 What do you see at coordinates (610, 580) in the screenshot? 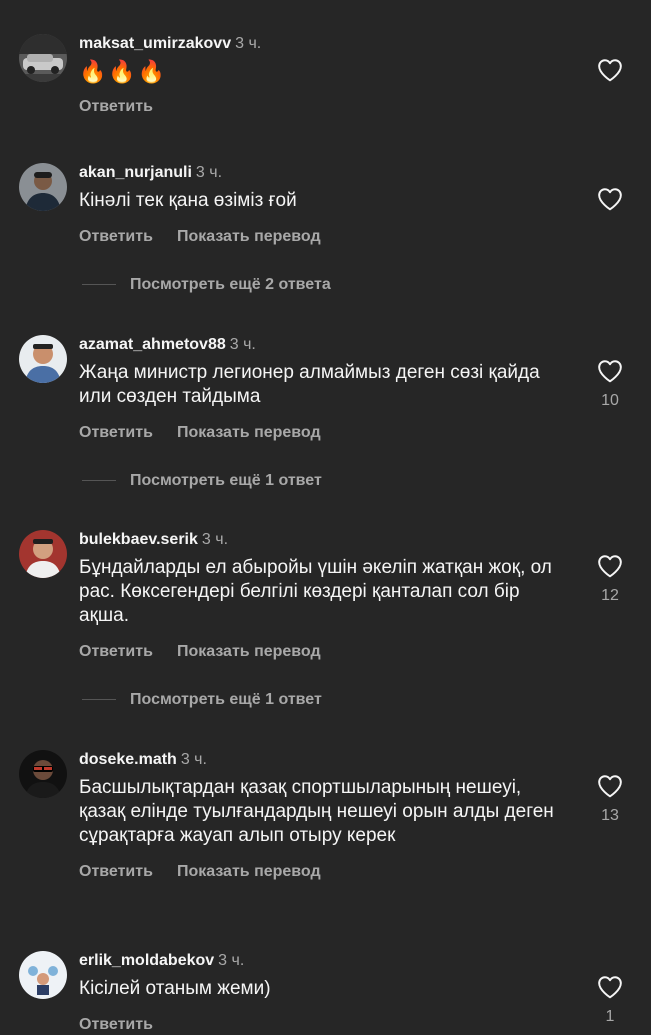
I see `like-button: 12` at bounding box center [610, 580].